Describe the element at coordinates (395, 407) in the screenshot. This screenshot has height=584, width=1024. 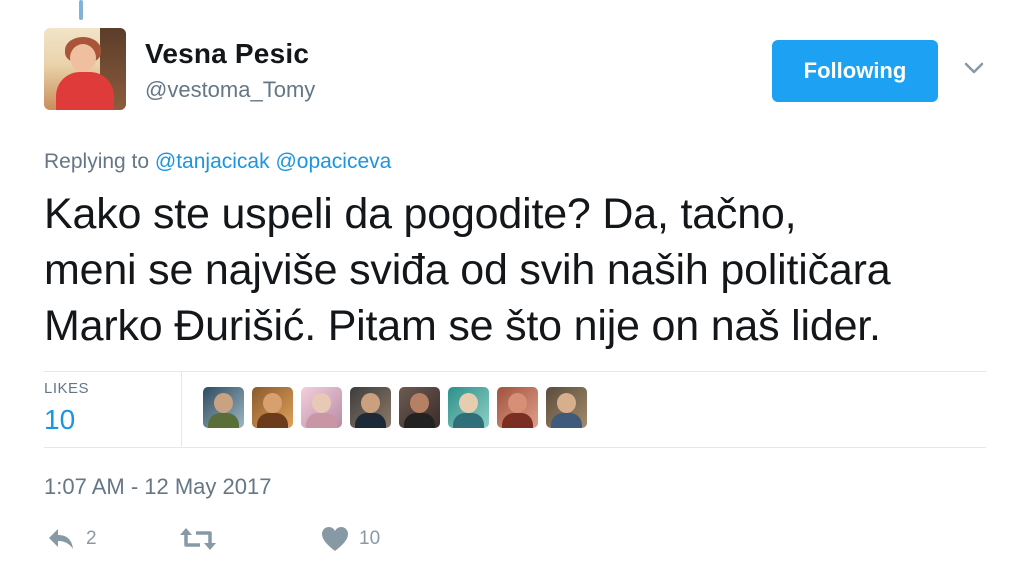
I see `liker-avatars` at that location.